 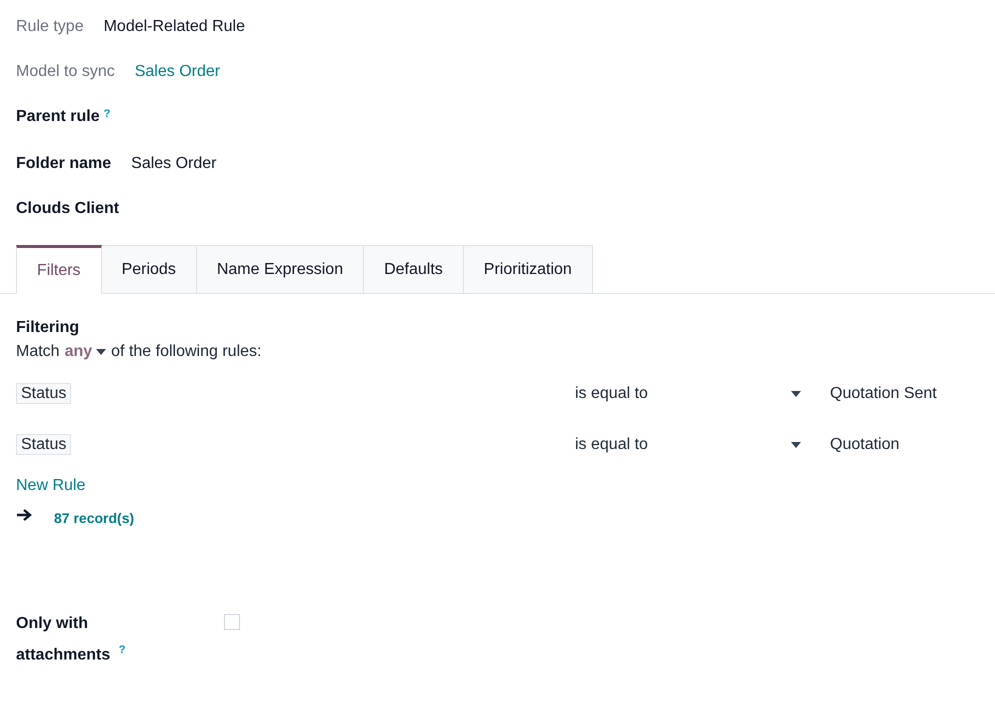 I want to click on tab: Periods, so click(x=149, y=269).